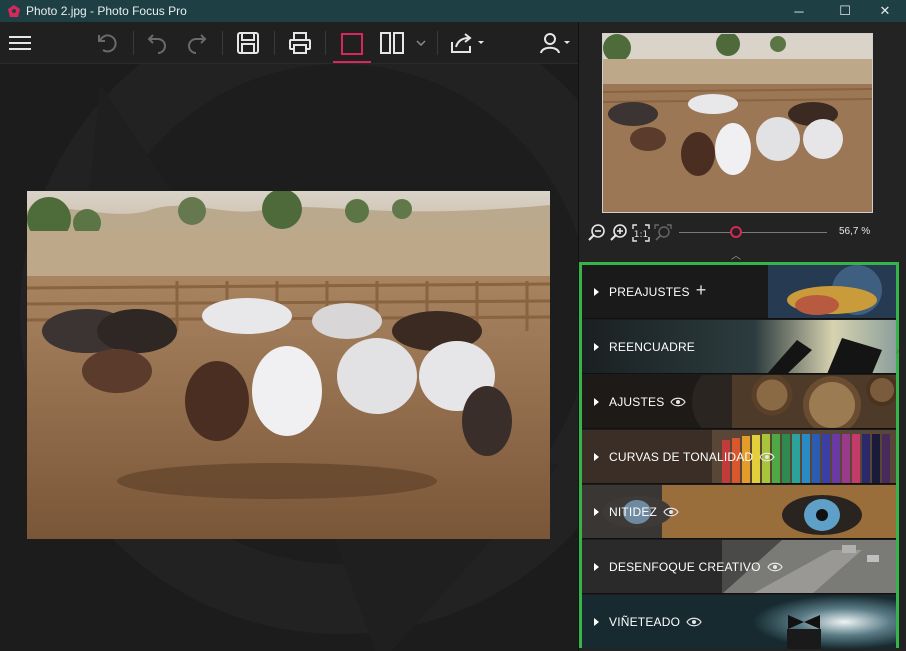  I want to click on section-preajustes: PREAJUSTES +, so click(739, 292).